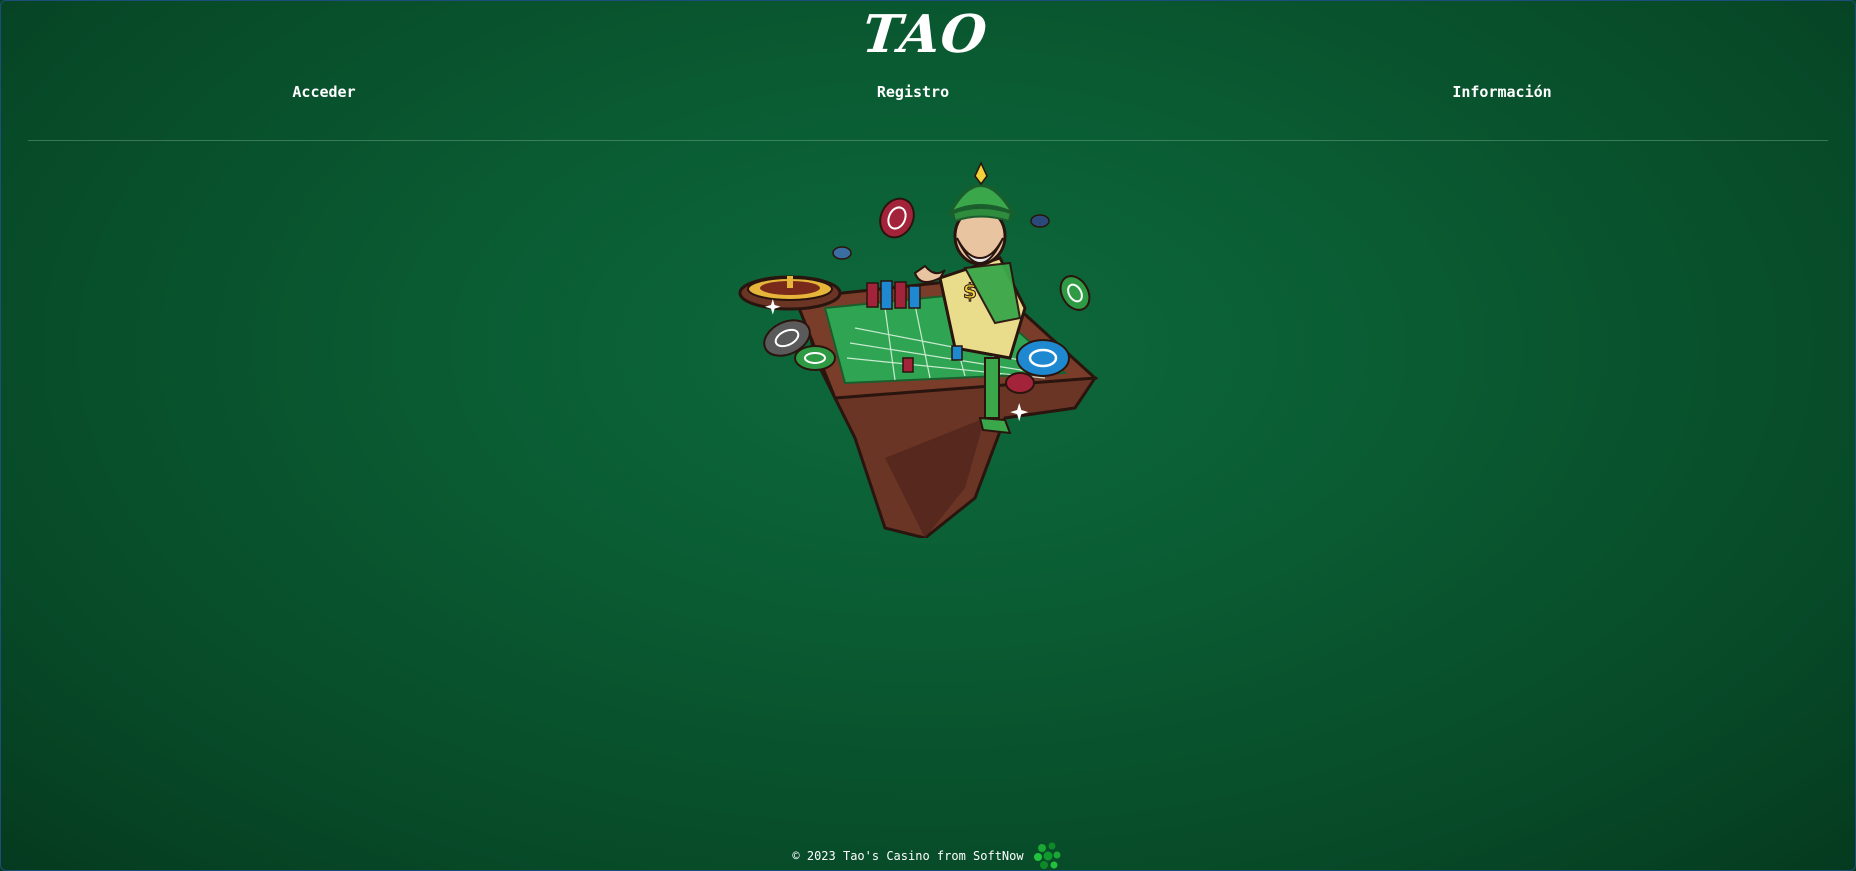 The image size is (1856, 871). I want to click on footer-copyright: © 2023 Tao's Casino from SoftNow, so click(908, 856).